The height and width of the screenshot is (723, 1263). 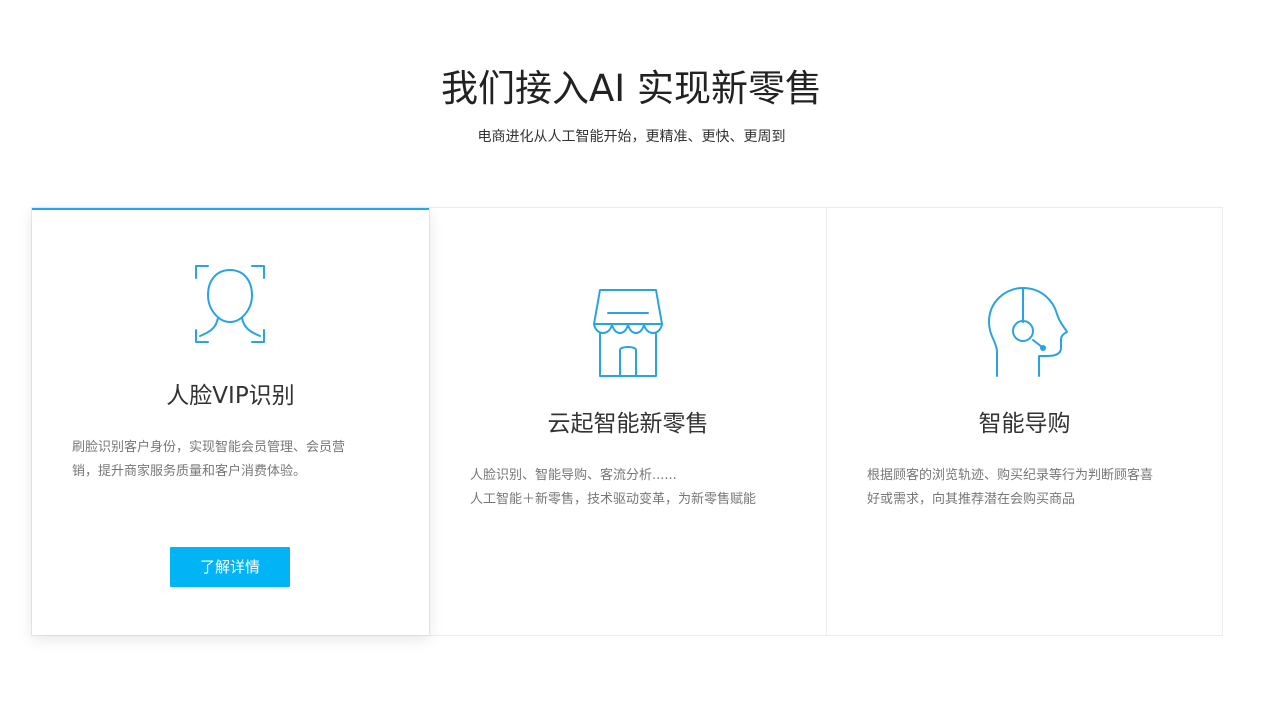 I want to click on headset-head-icon, so click(x=1028, y=332).